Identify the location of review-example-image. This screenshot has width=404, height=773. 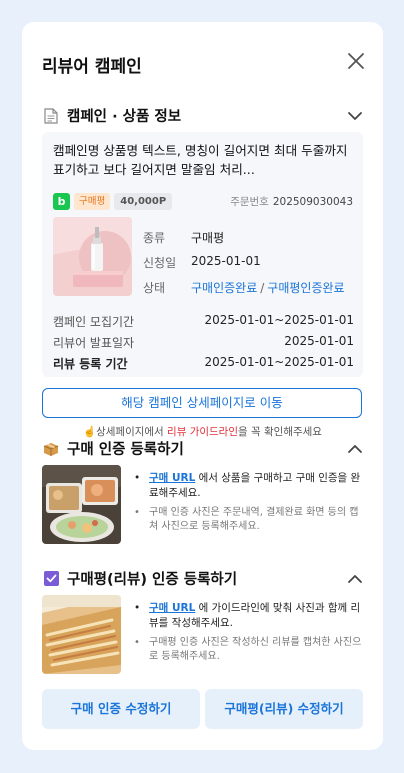
(81, 634).